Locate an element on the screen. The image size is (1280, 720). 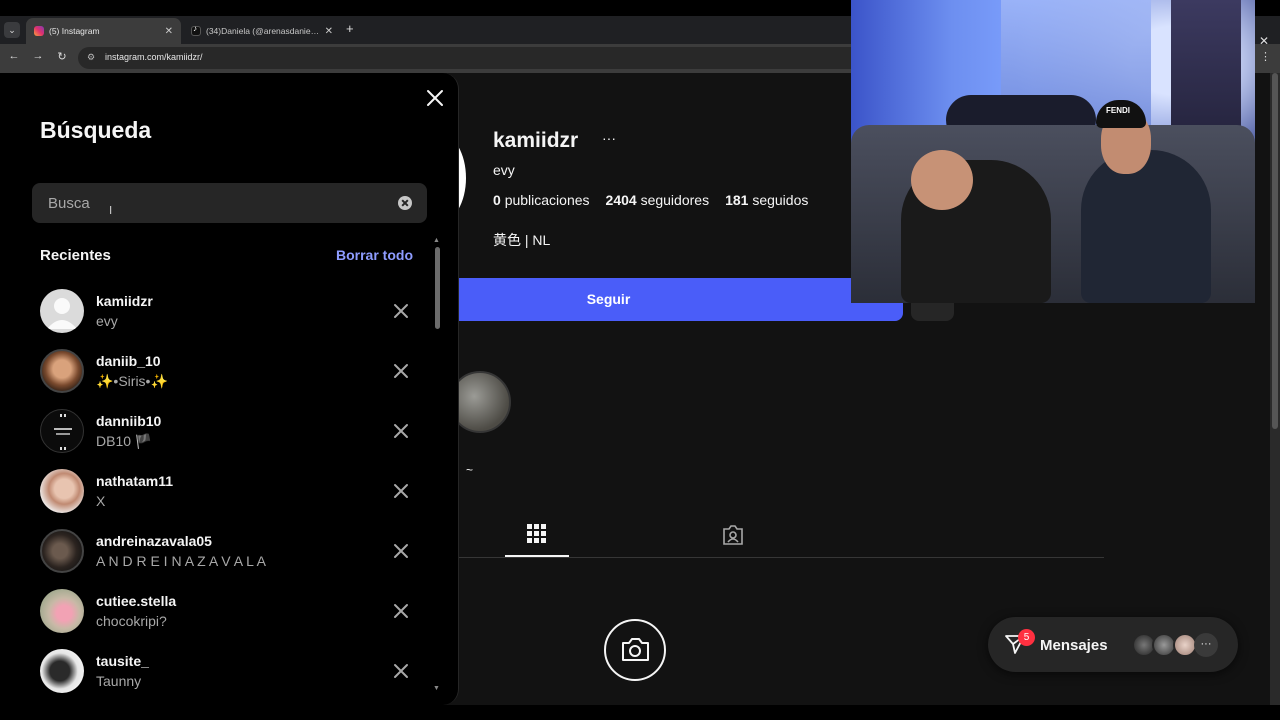
following-label: seguidos is located at coordinates (780, 200).